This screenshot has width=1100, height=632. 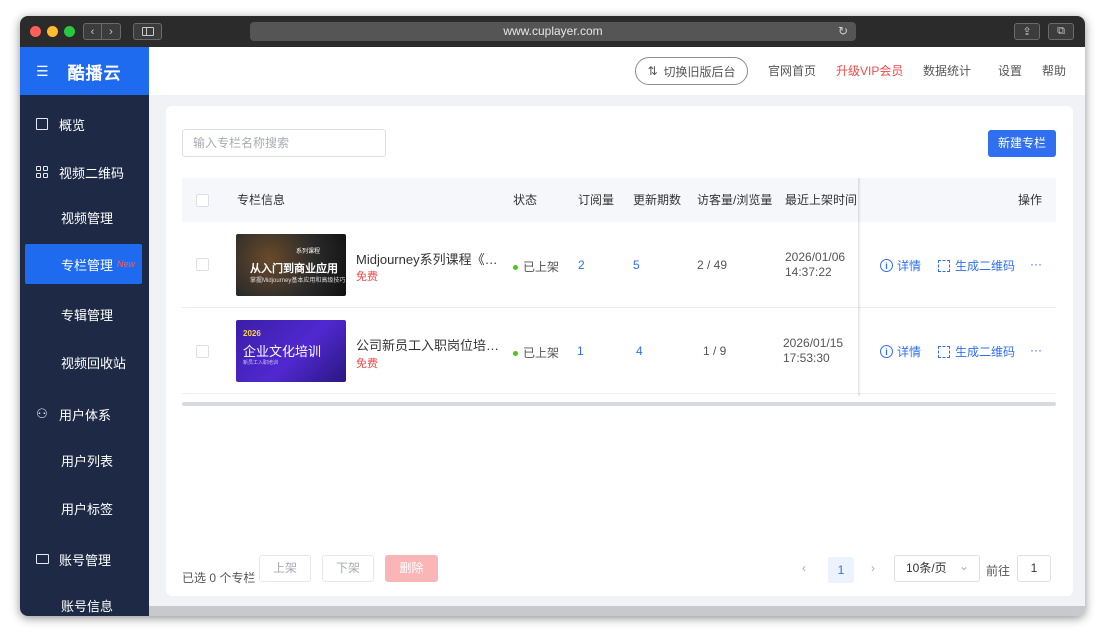 I want to click on sidebar-item-video-management: 视频管理, so click(x=84, y=217).